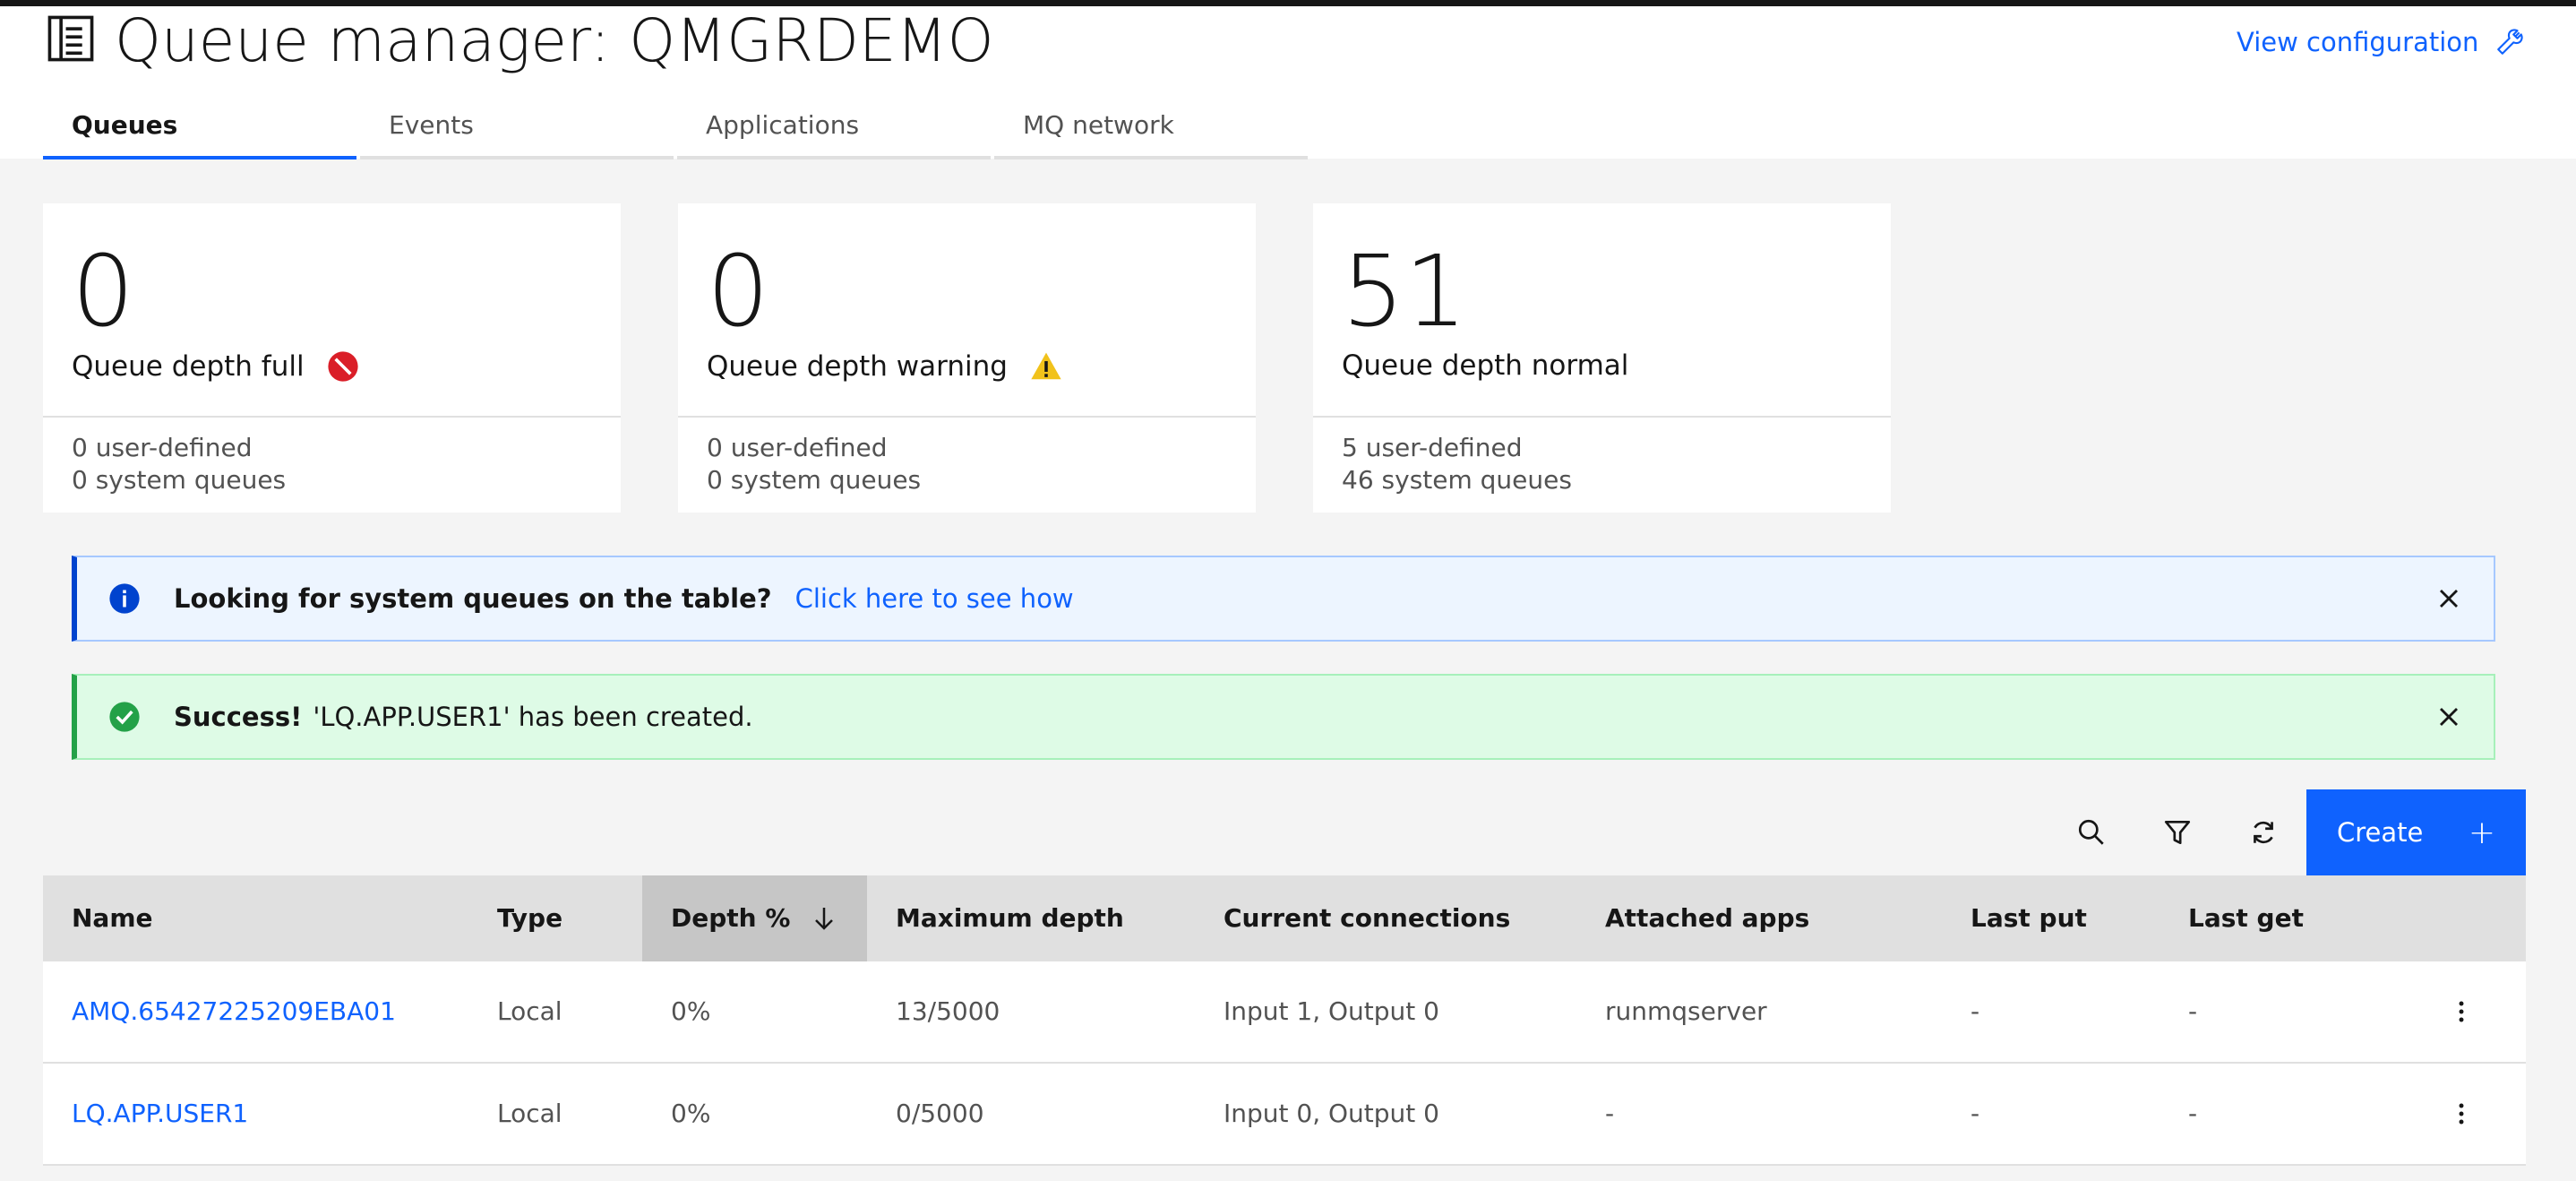 The height and width of the screenshot is (1181, 2576). What do you see at coordinates (1385, 918) in the screenshot?
I see `column-header-connections: Current connections` at bounding box center [1385, 918].